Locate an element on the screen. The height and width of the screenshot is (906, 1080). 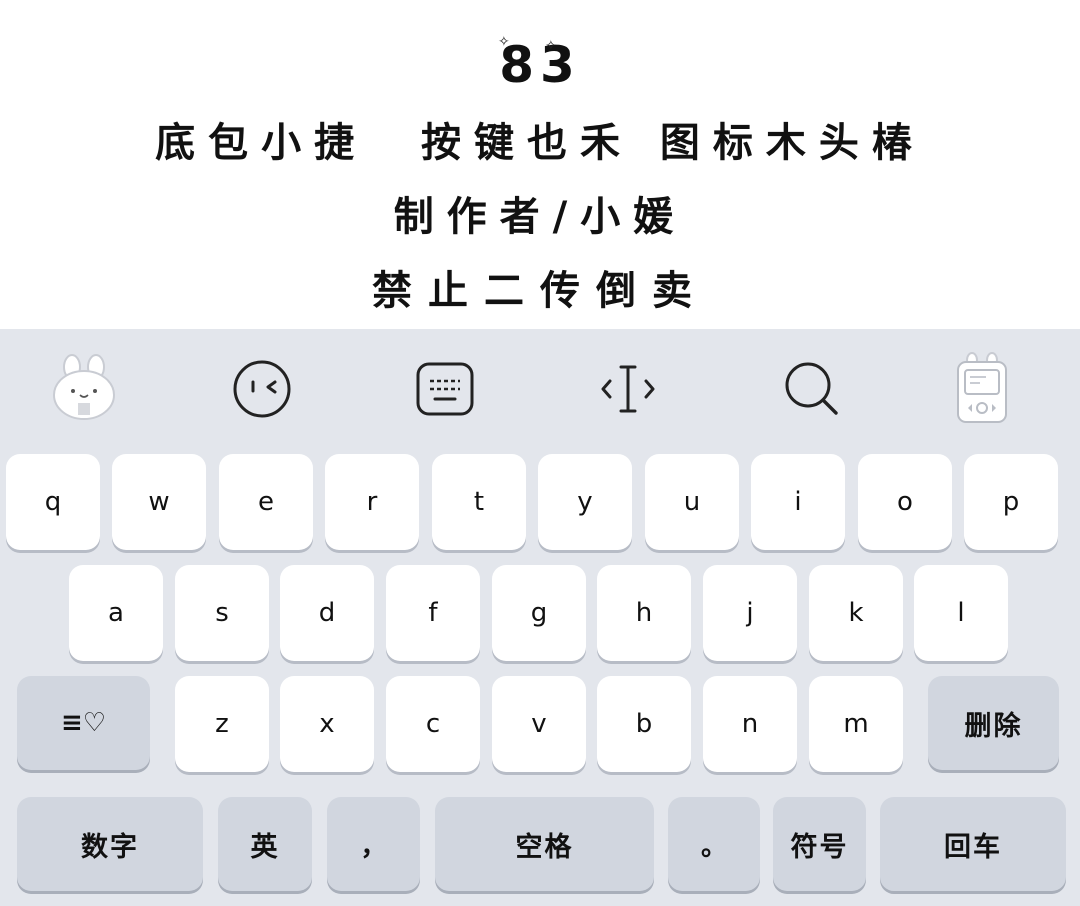
key-a: a is located at coordinates (116, 613).